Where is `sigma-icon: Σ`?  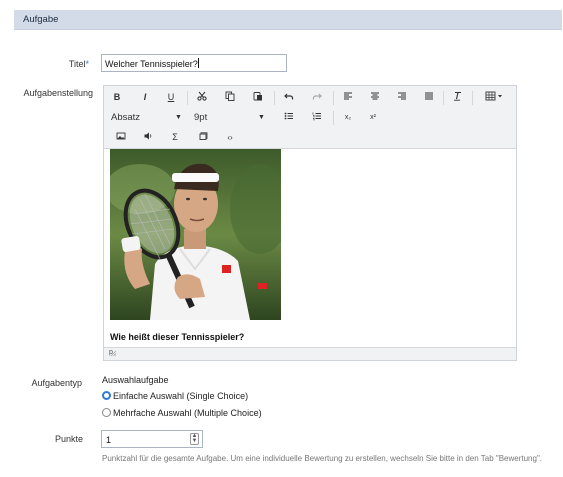 sigma-icon: Σ is located at coordinates (175, 137).